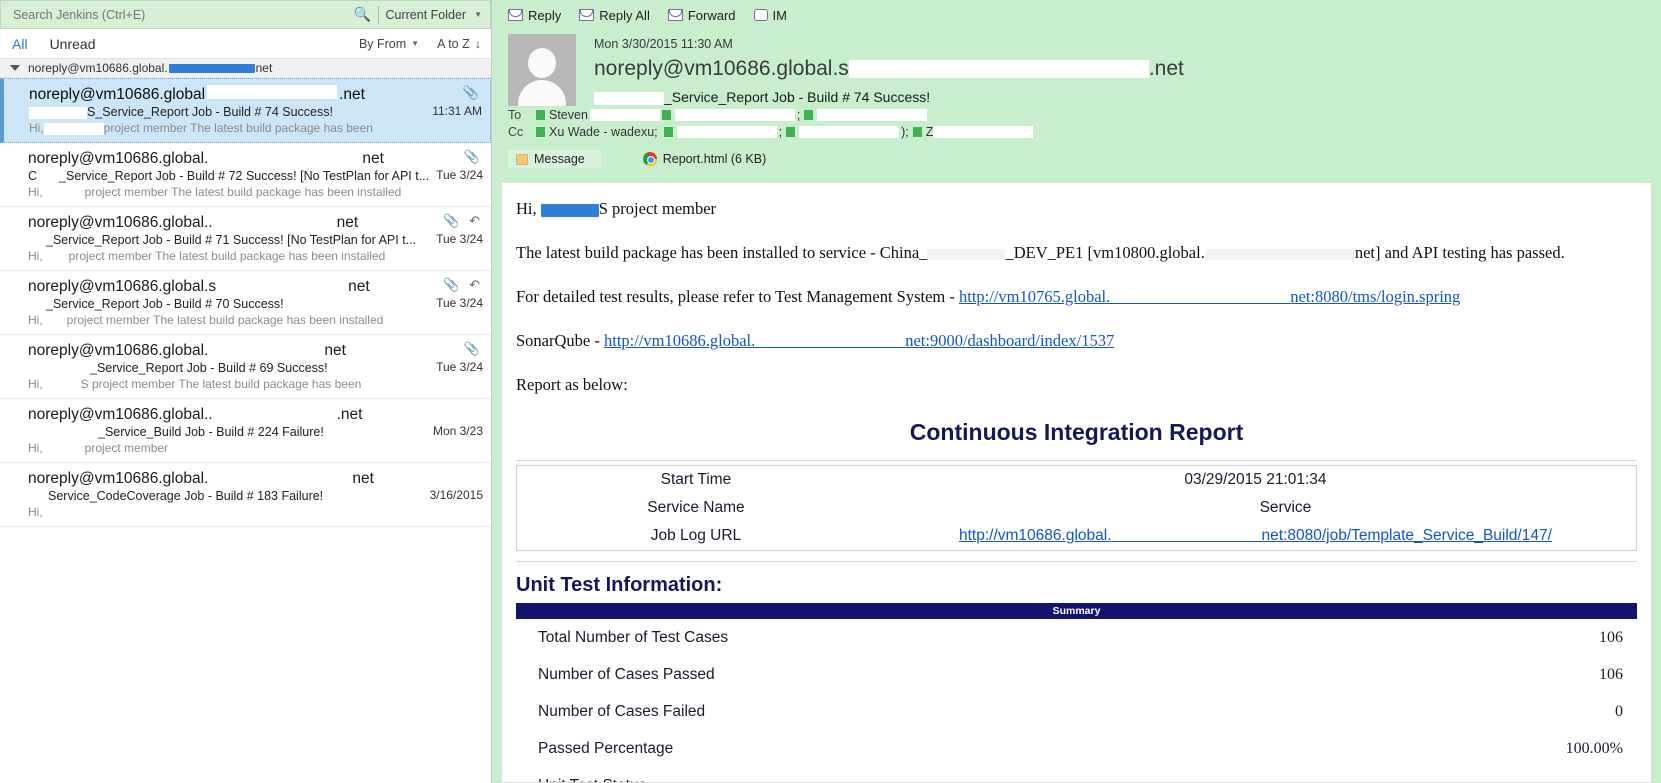 This screenshot has width=1661, height=783. What do you see at coordinates (930, 132) in the screenshot?
I see `cc-recipient-2: Z` at bounding box center [930, 132].